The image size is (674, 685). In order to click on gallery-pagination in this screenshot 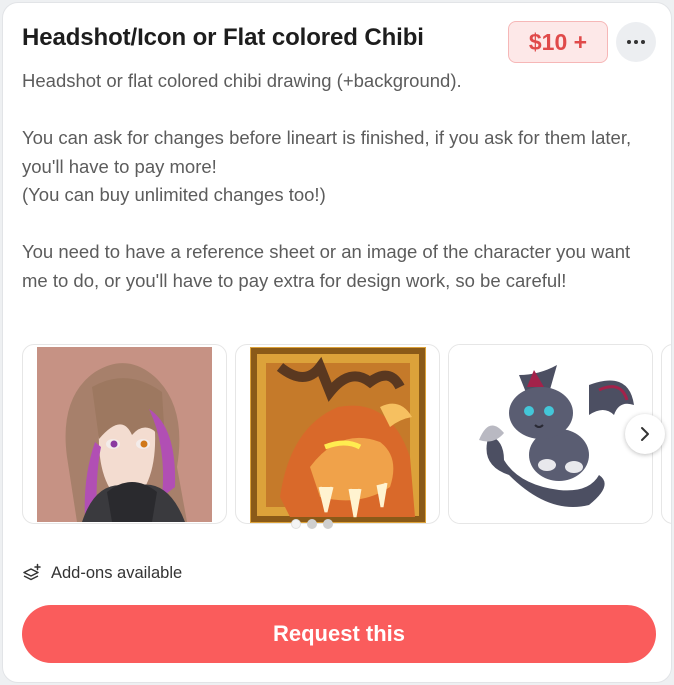, I will do `click(312, 524)`.